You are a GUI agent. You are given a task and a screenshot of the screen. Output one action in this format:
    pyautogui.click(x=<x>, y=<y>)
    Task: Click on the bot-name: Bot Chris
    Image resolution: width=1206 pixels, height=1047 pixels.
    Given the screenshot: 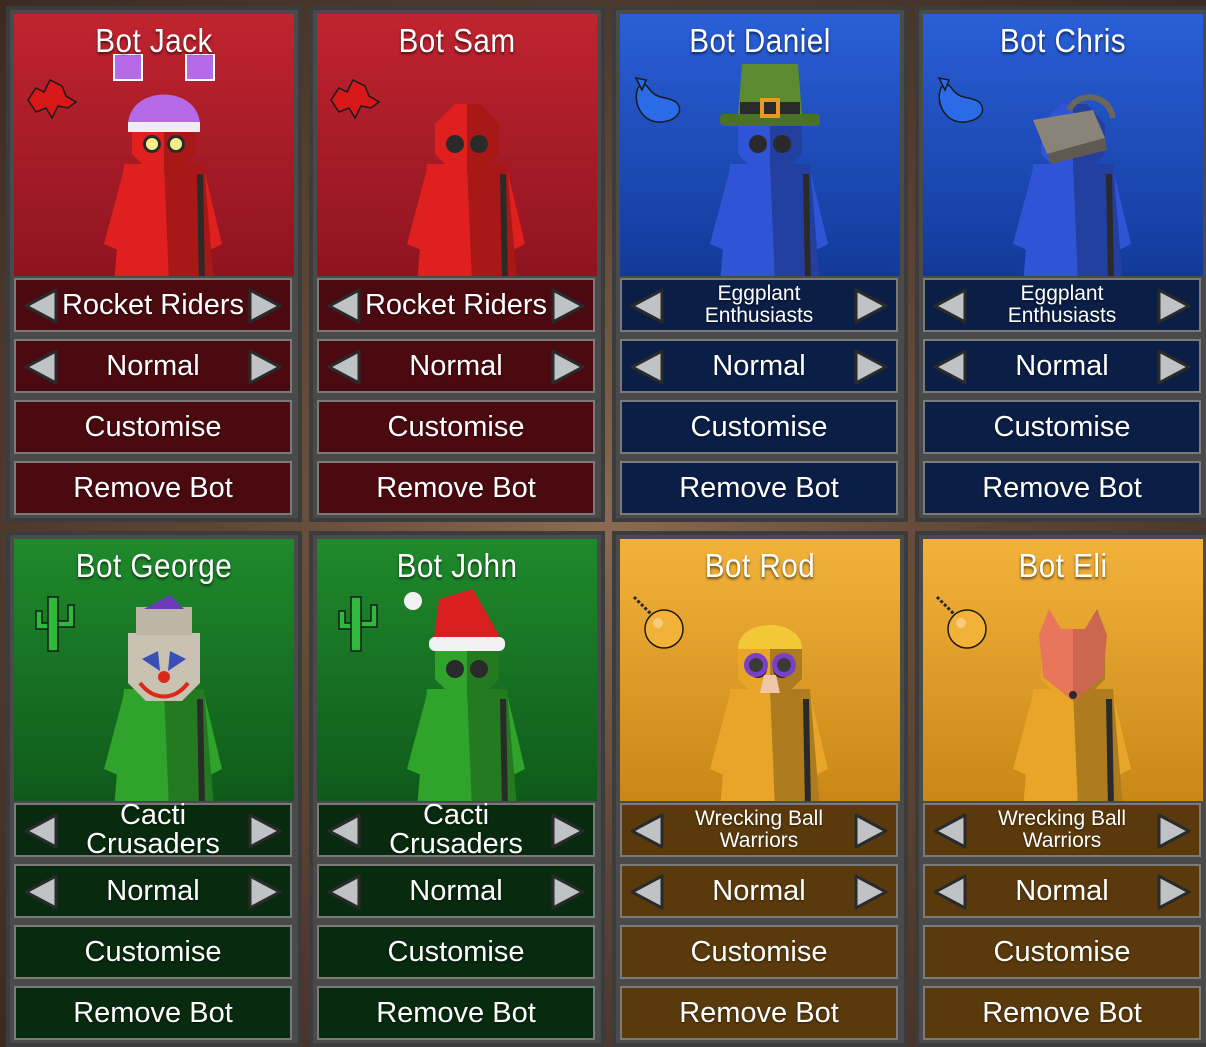 What is the action you would take?
    pyautogui.click(x=1063, y=40)
    